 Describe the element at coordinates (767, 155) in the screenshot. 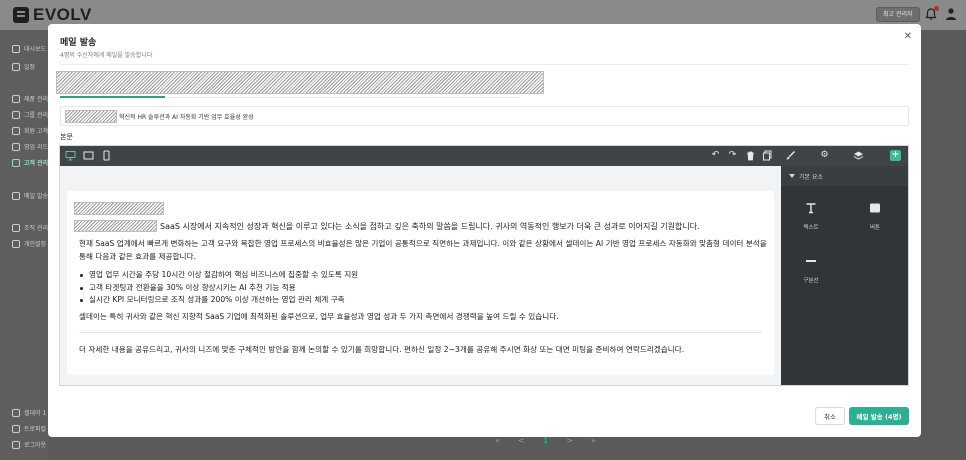

I see `copy-icon` at that location.